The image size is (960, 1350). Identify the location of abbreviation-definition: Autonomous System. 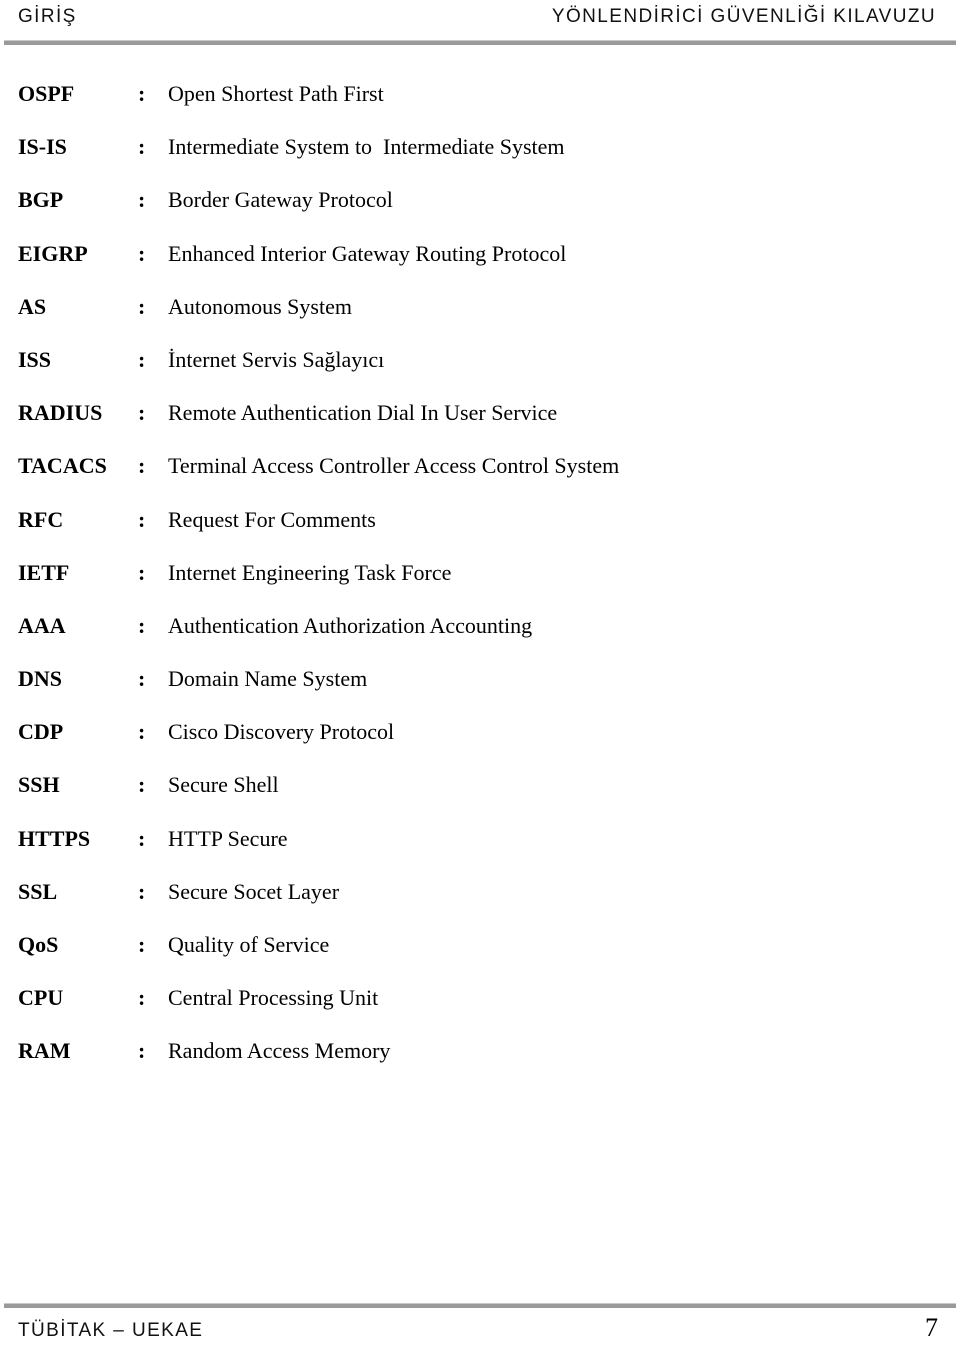
(260, 306).